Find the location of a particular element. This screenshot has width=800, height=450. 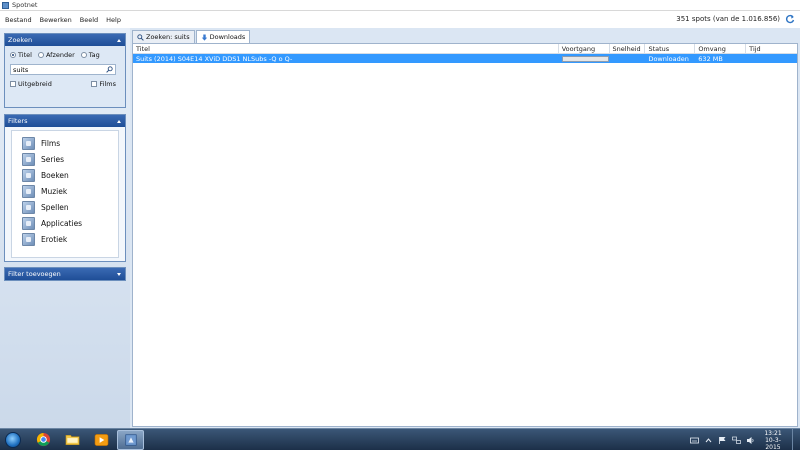

column-header-status: Status is located at coordinates (670, 48).